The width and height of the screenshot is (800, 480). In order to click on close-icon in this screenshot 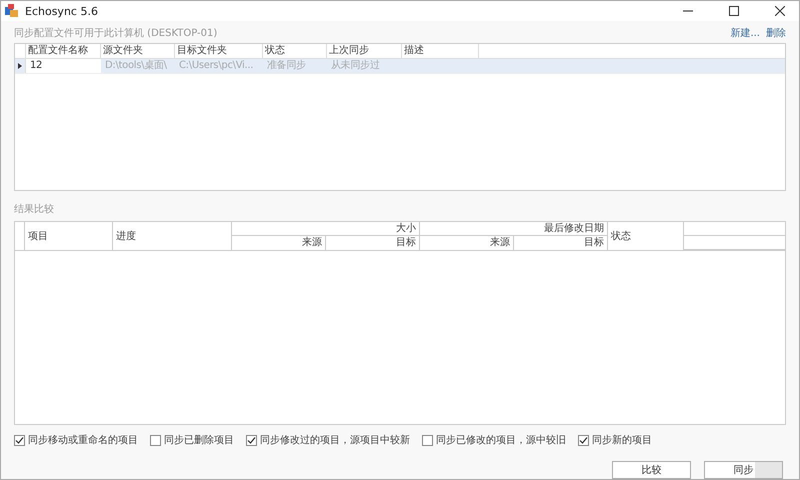, I will do `click(780, 11)`.